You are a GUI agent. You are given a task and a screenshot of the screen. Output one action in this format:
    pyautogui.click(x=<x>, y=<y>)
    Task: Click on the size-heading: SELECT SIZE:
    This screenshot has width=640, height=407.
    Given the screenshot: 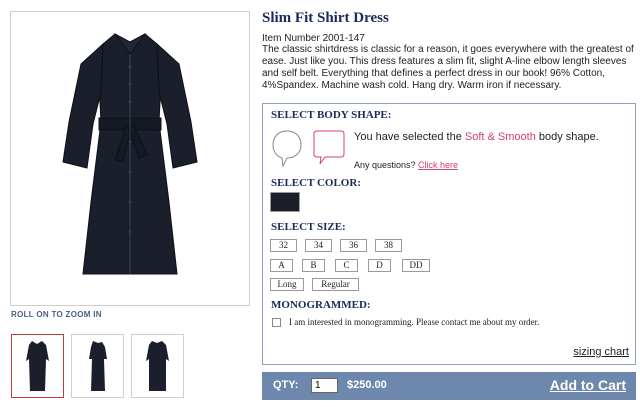 What is the action you would take?
    pyautogui.click(x=308, y=227)
    